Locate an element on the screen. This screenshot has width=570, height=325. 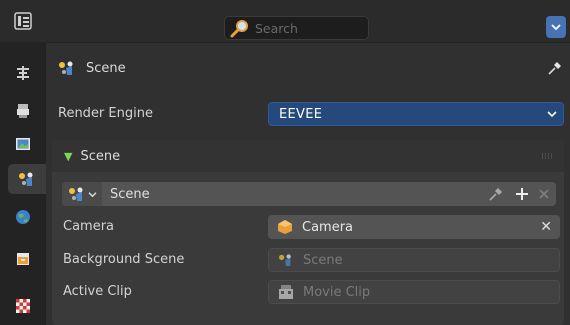
tool-icon is located at coordinates (23, 73).